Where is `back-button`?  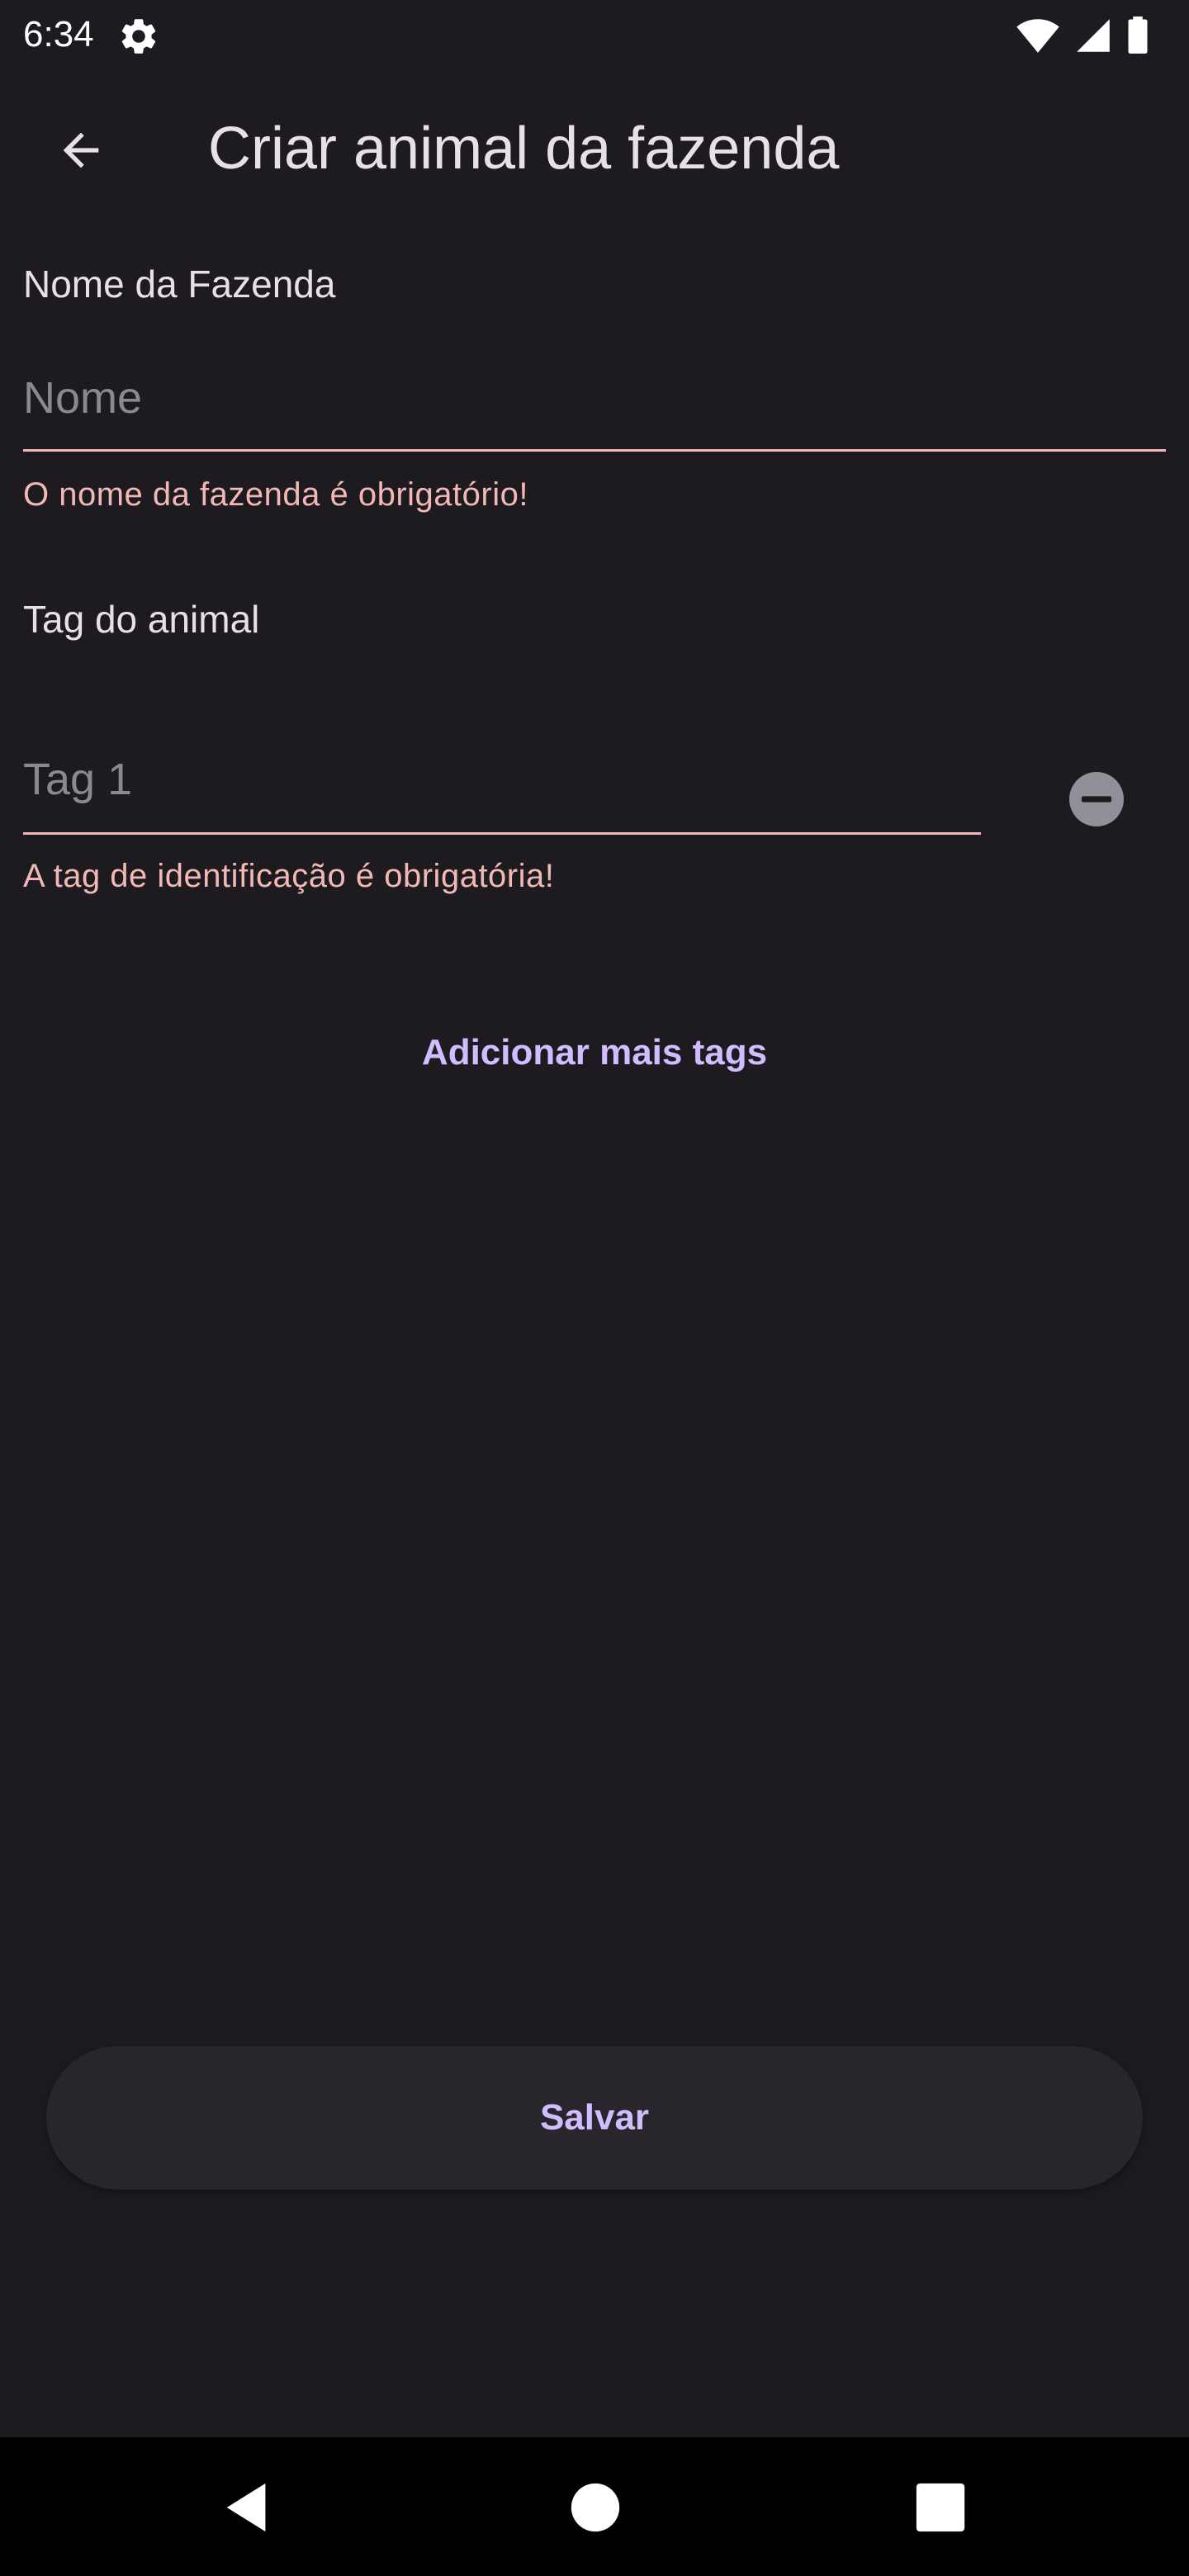
back-button is located at coordinates (81, 150).